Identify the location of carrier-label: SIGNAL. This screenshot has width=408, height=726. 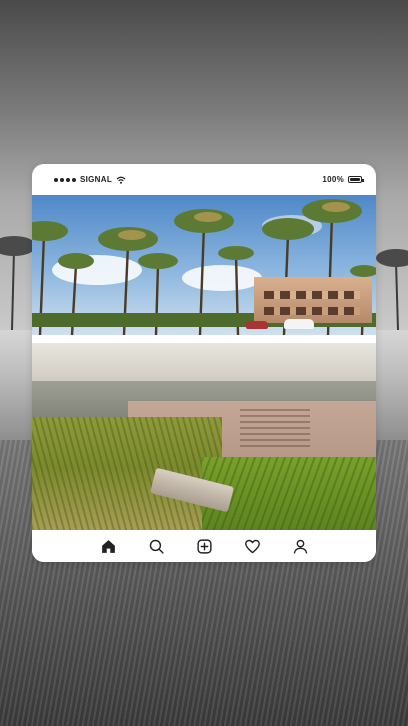
(96, 179).